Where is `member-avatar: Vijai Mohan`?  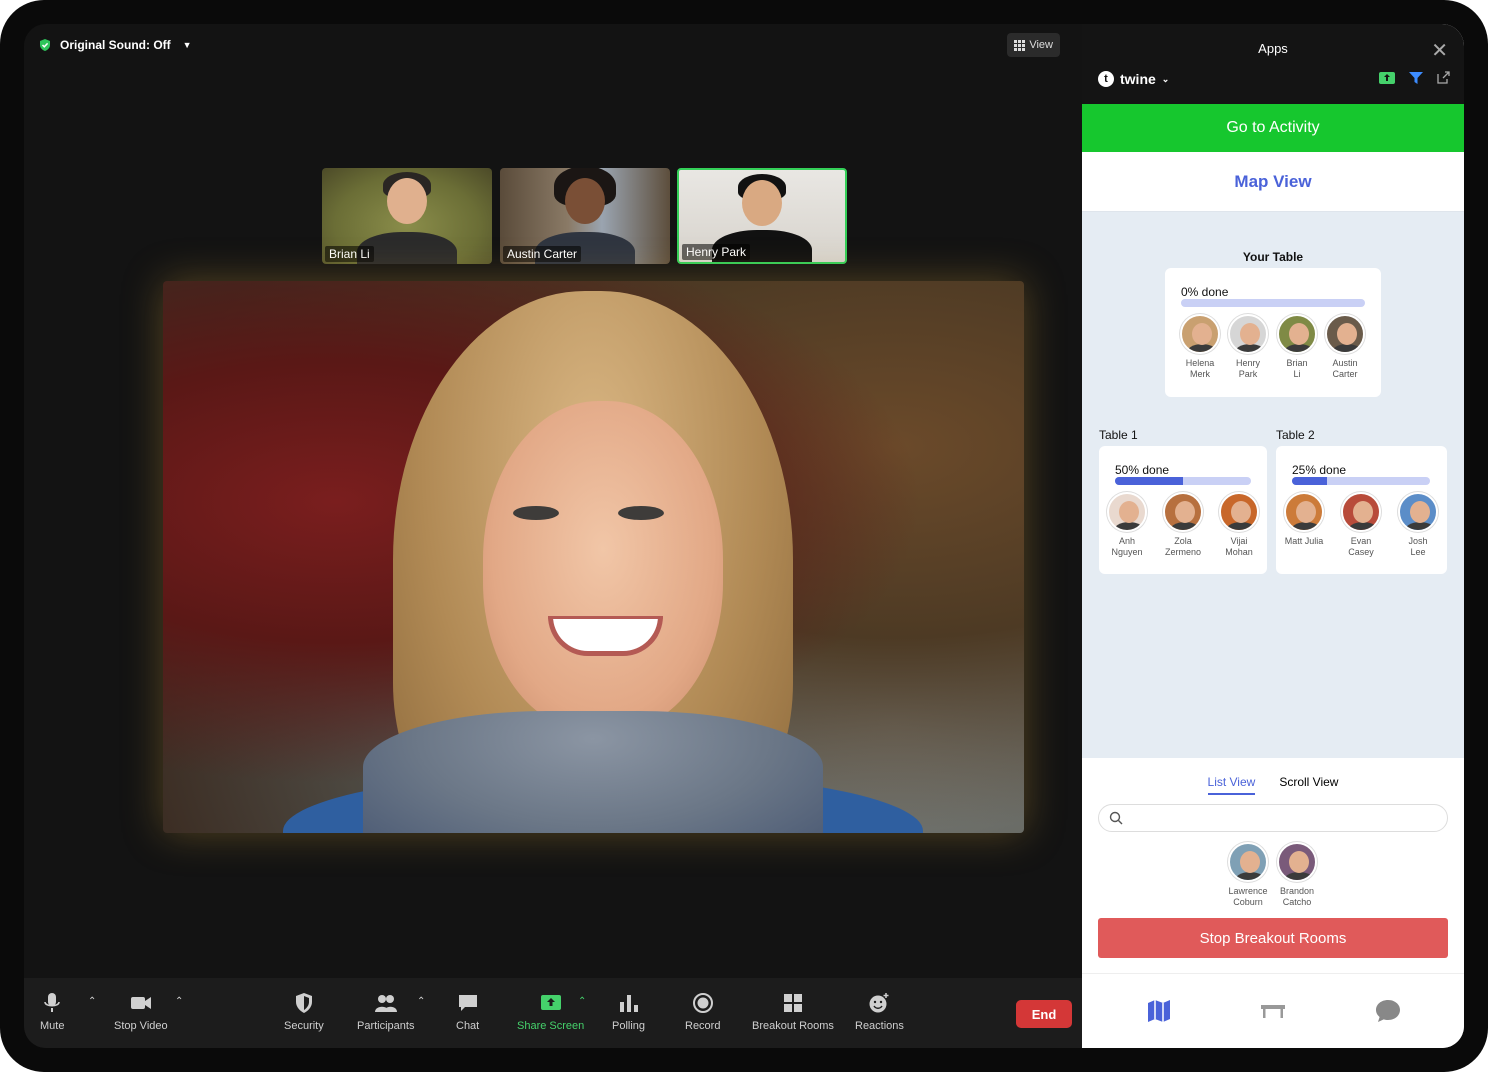
member-avatar: Vijai Mohan is located at coordinates (1239, 525).